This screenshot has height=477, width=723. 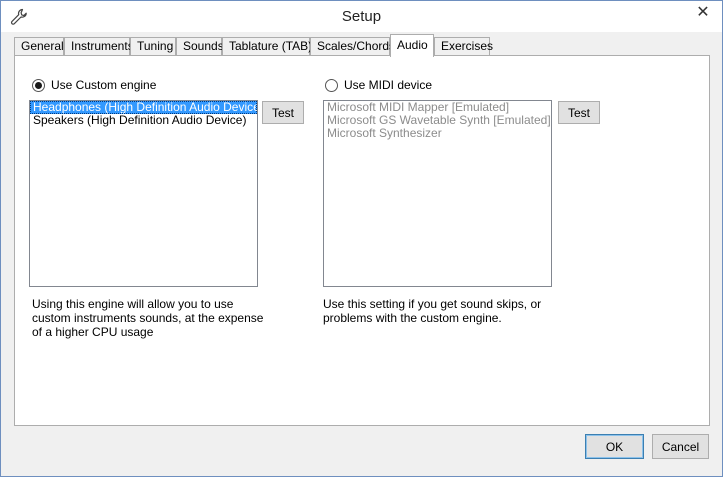 I want to click on tab-tuning: Tuning, so click(x=153, y=46).